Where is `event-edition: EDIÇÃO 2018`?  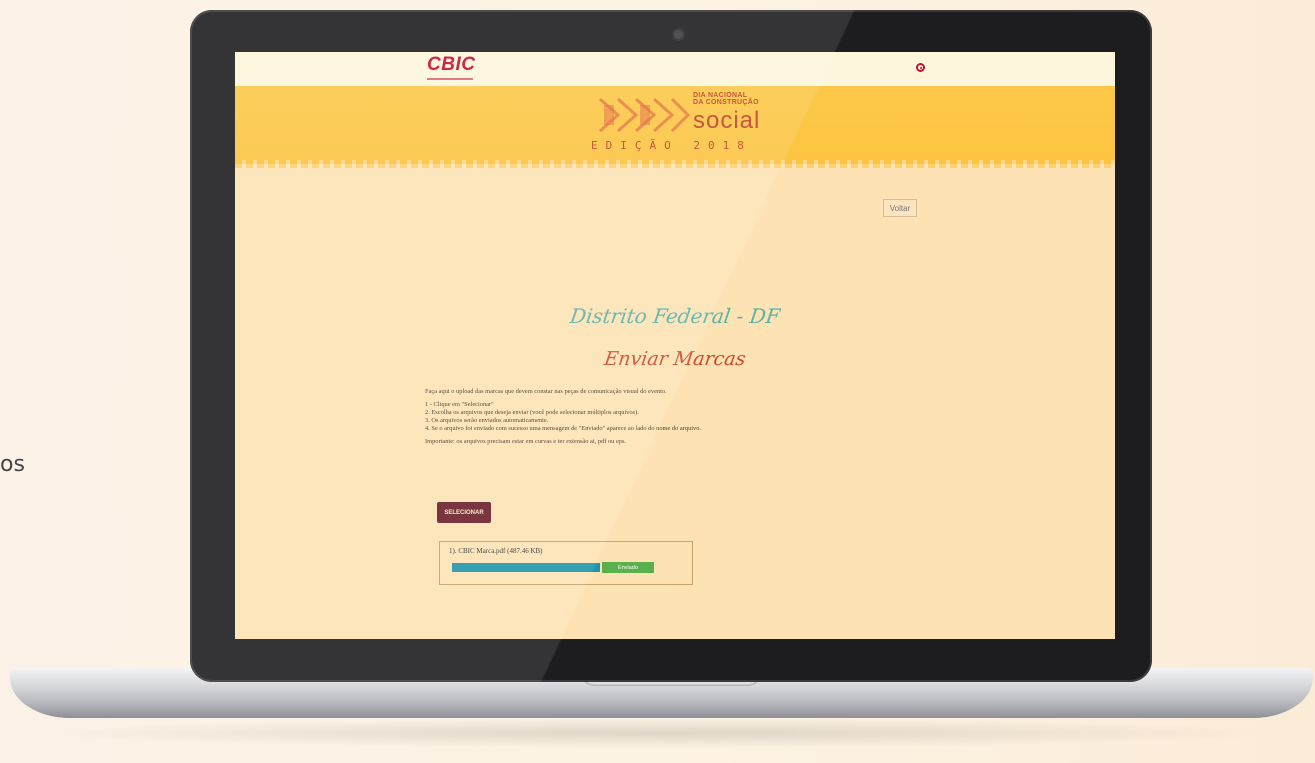 event-edition: EDIÇÃO 2018 is located at coordinates (671, 145).